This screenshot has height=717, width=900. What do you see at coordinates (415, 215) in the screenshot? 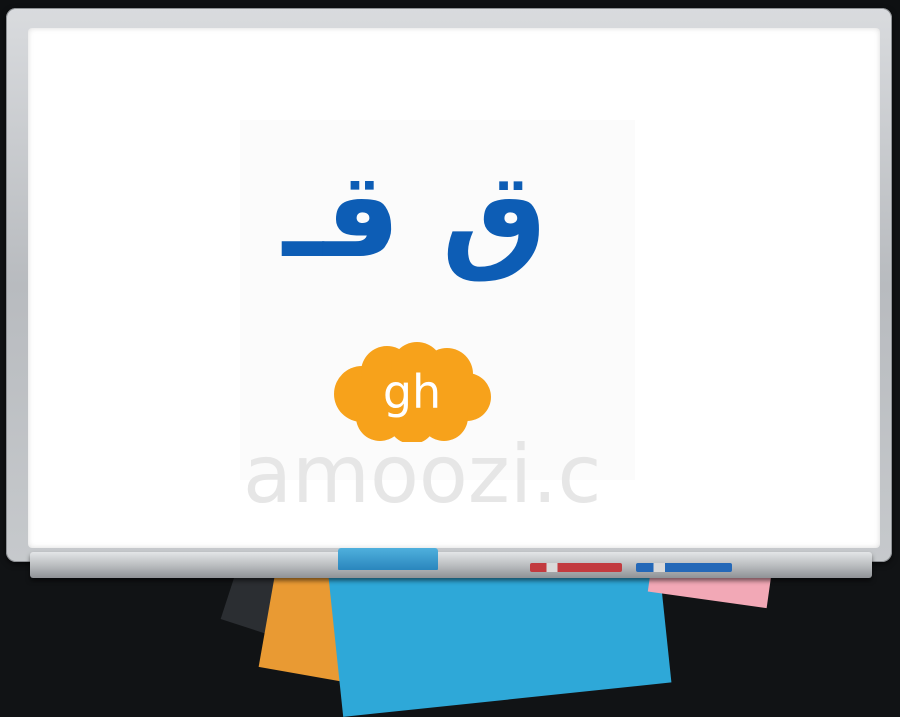
I see `arabic-letter-forms: ق قـ` at bounding box center [415, 215].